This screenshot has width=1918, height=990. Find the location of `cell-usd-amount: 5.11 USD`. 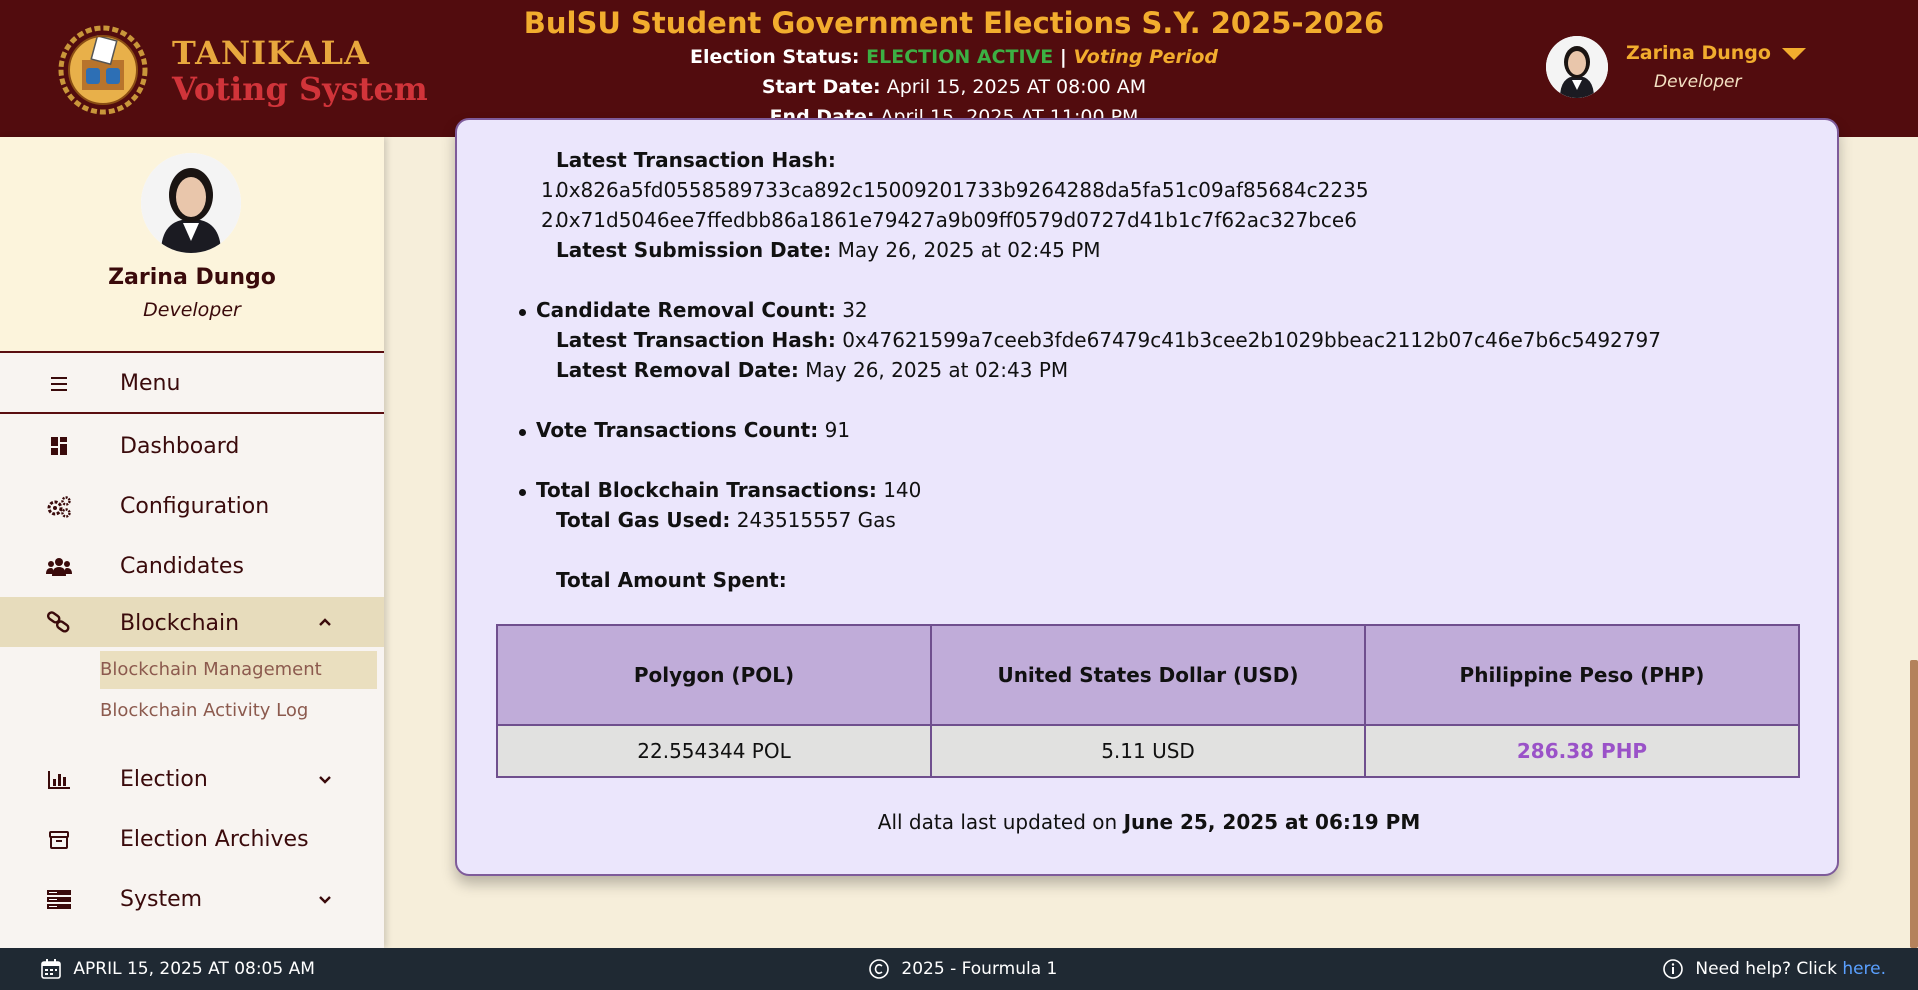

cell-usd-amount: 5.11 USD is located at coordinates (1148, 751).